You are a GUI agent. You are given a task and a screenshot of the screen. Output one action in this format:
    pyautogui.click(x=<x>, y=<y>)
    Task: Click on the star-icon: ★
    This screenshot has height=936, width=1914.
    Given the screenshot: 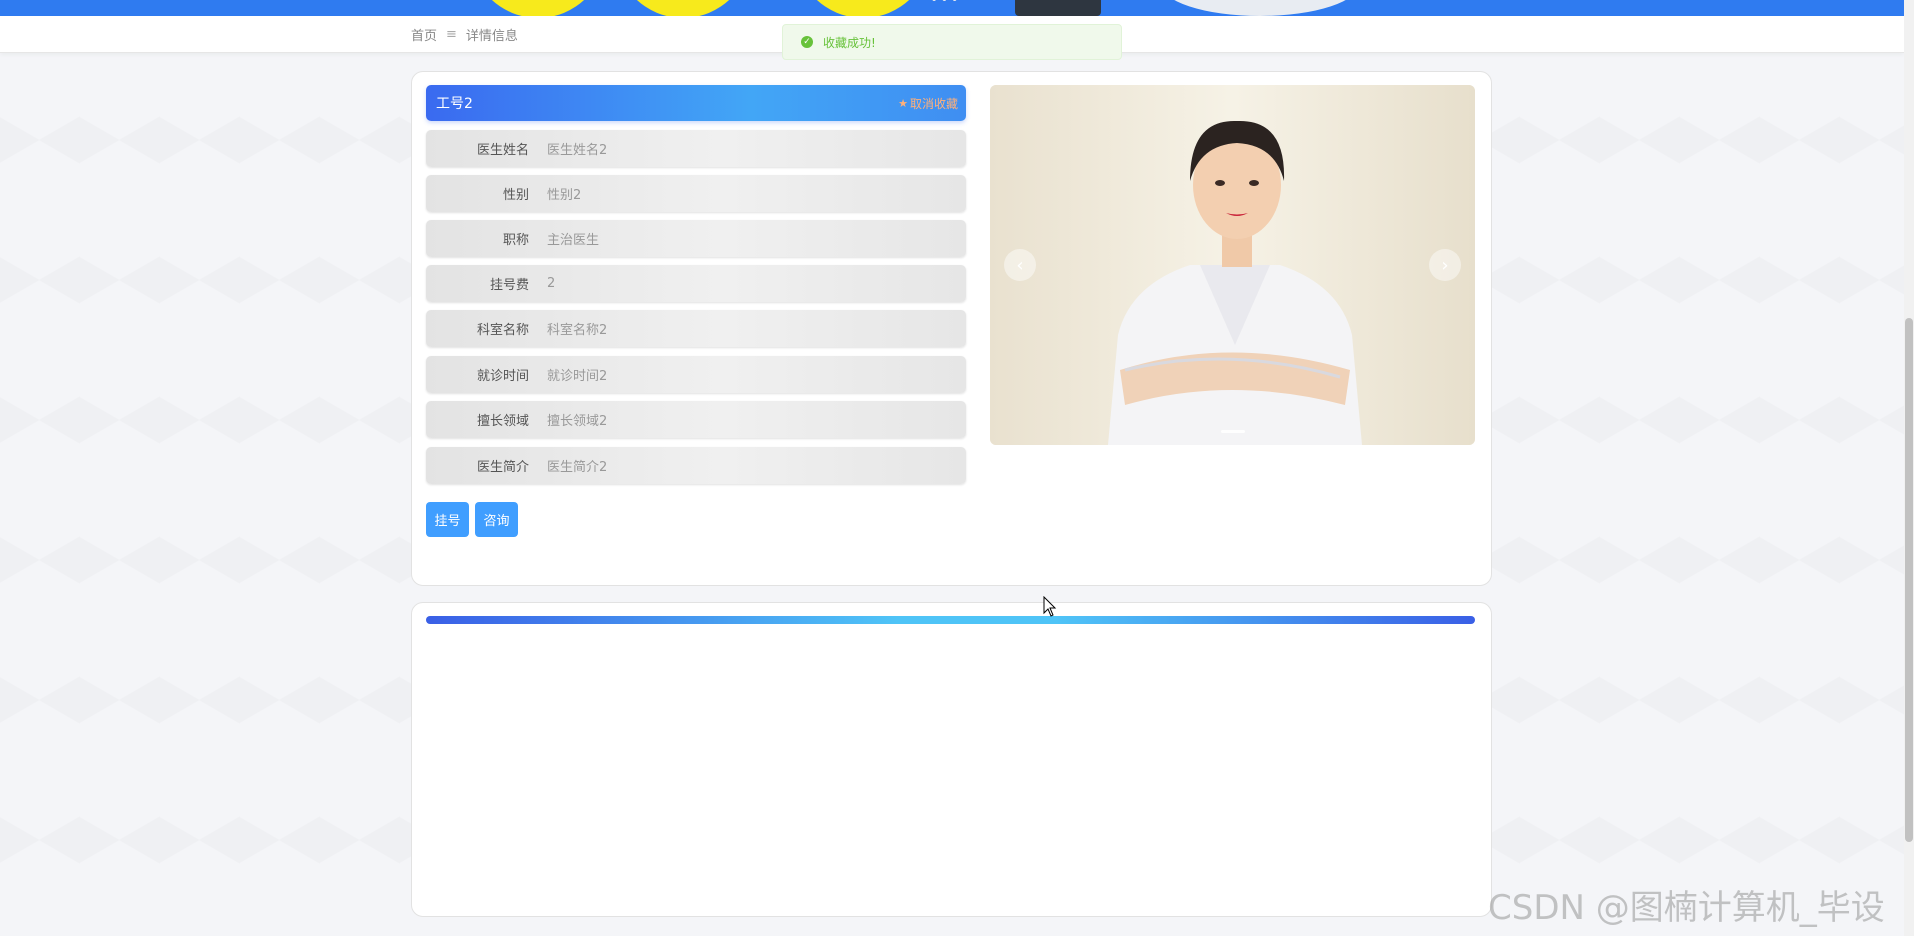 What is the action you would take?
    pyautogui.click(x=903, y=103)
    